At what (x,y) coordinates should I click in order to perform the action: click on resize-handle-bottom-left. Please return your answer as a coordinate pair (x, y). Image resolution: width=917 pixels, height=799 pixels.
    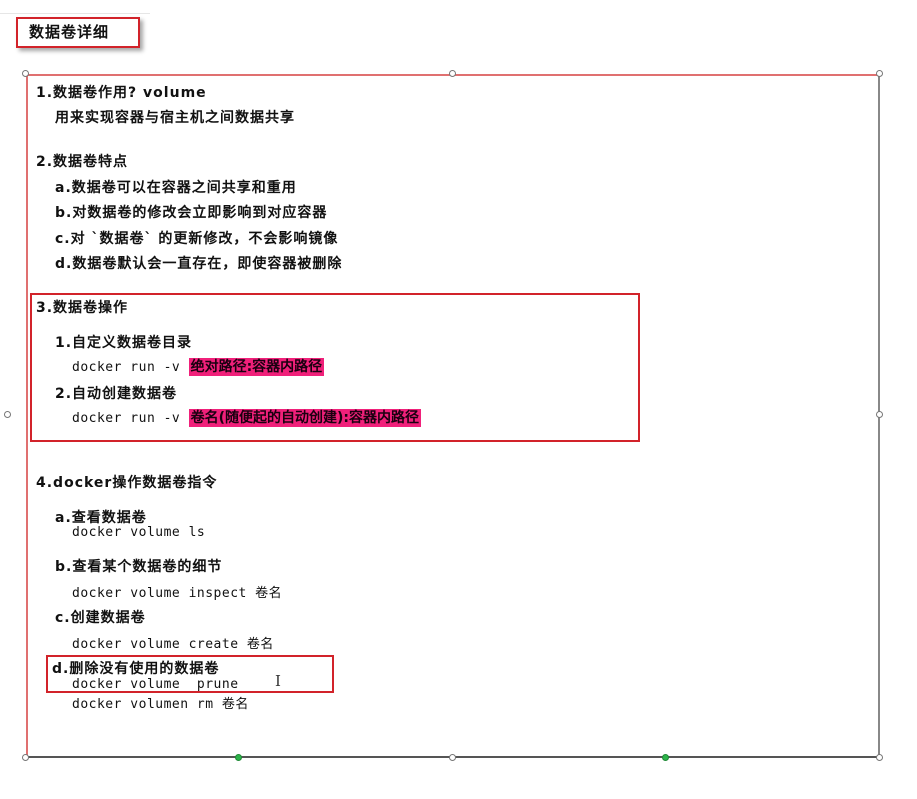
    Looking at the image, I should click on (25, 757).